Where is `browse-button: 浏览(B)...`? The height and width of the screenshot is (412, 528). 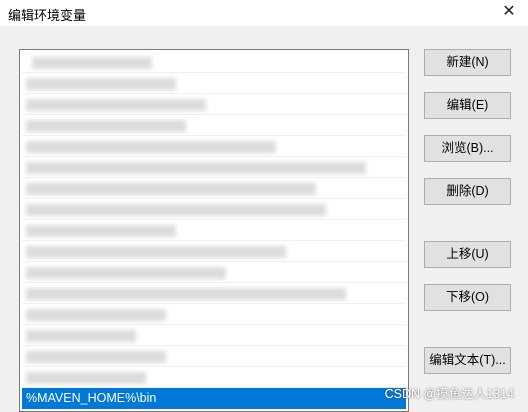
browse-button: 浏览(B)... is located at coordinates (467, 148).